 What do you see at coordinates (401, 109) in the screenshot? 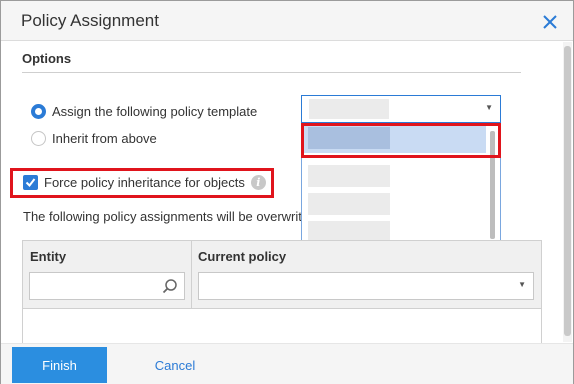
I see `policy-template-select: ▼` at bounding box center [401, 109].